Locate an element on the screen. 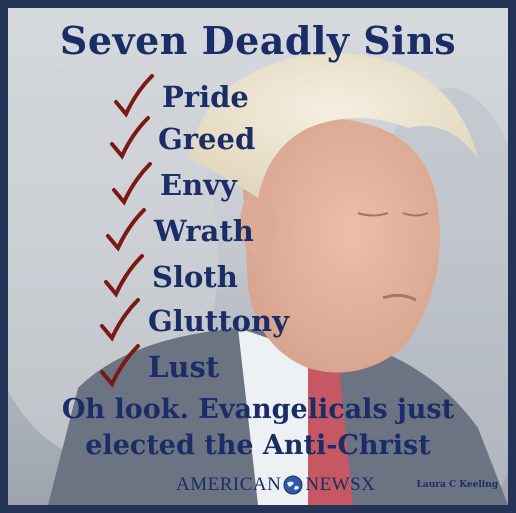 Image resolution: width=516 pixels, height=513 pixels. sin-label: Wrath is located at coordinates (204, 231).